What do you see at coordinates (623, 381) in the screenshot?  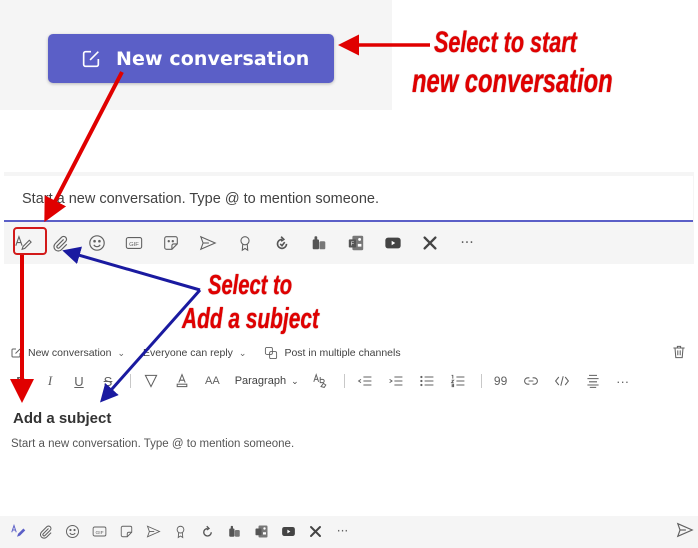 I see `more-format-button: ···` at bounding box center [623, 381].